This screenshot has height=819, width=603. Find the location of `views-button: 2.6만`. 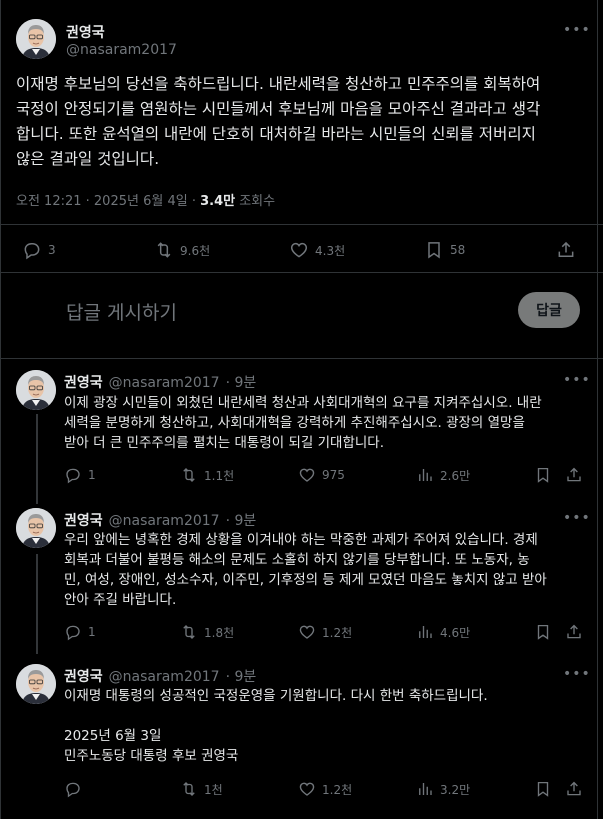

views-button: 2.6만 is located at coordinates (443, 475).